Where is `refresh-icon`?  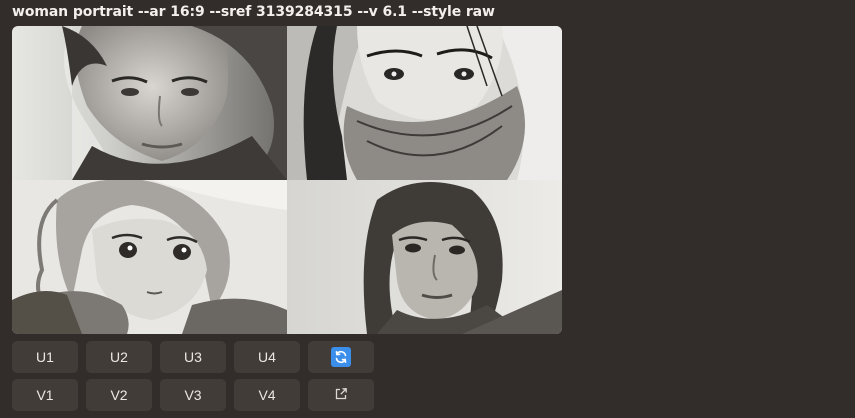
refresh-icon is located at coordinates (341, 357).